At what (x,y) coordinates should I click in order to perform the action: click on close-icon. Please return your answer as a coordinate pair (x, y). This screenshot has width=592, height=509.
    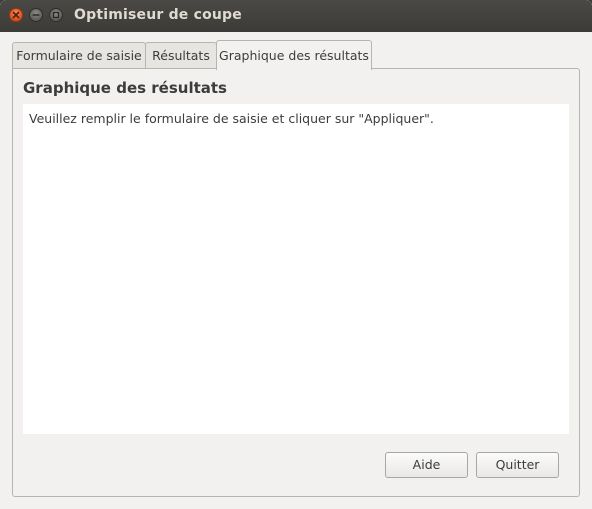
    Looking at the image, I should click on (16, 15).